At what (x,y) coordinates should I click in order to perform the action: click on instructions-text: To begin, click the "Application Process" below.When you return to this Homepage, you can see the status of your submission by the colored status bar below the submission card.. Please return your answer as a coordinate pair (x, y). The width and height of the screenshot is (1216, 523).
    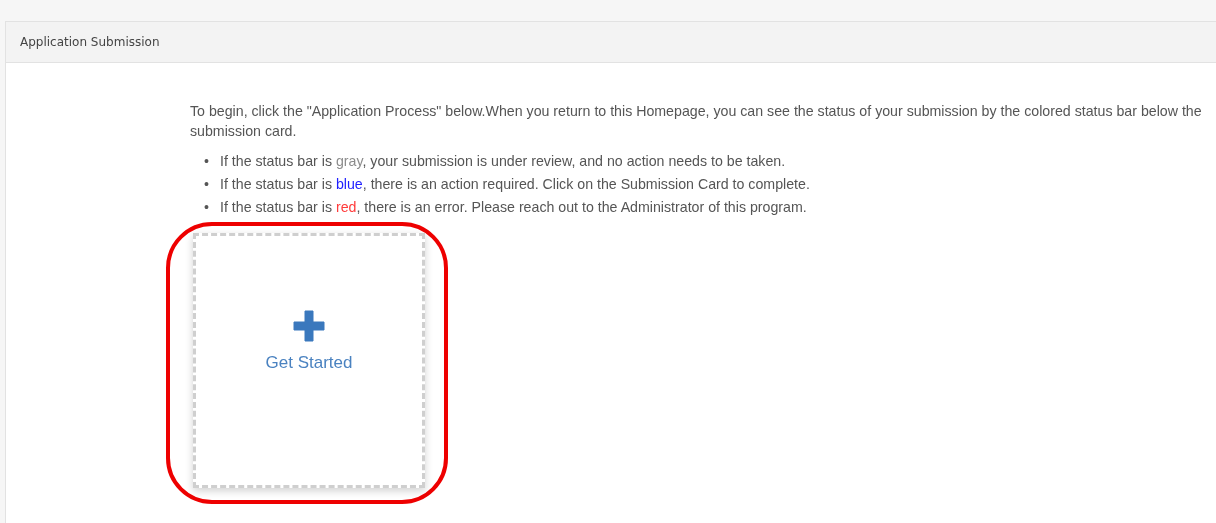
    Looking at the image, I should click on (696, 121).